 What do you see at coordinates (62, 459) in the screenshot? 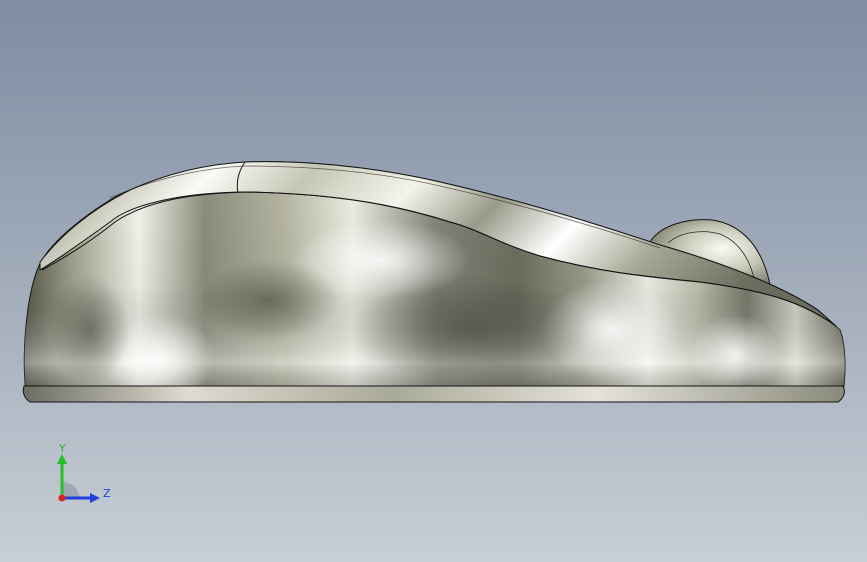
I see `y-axis-arrowhead` at bounding box center [62, 459].